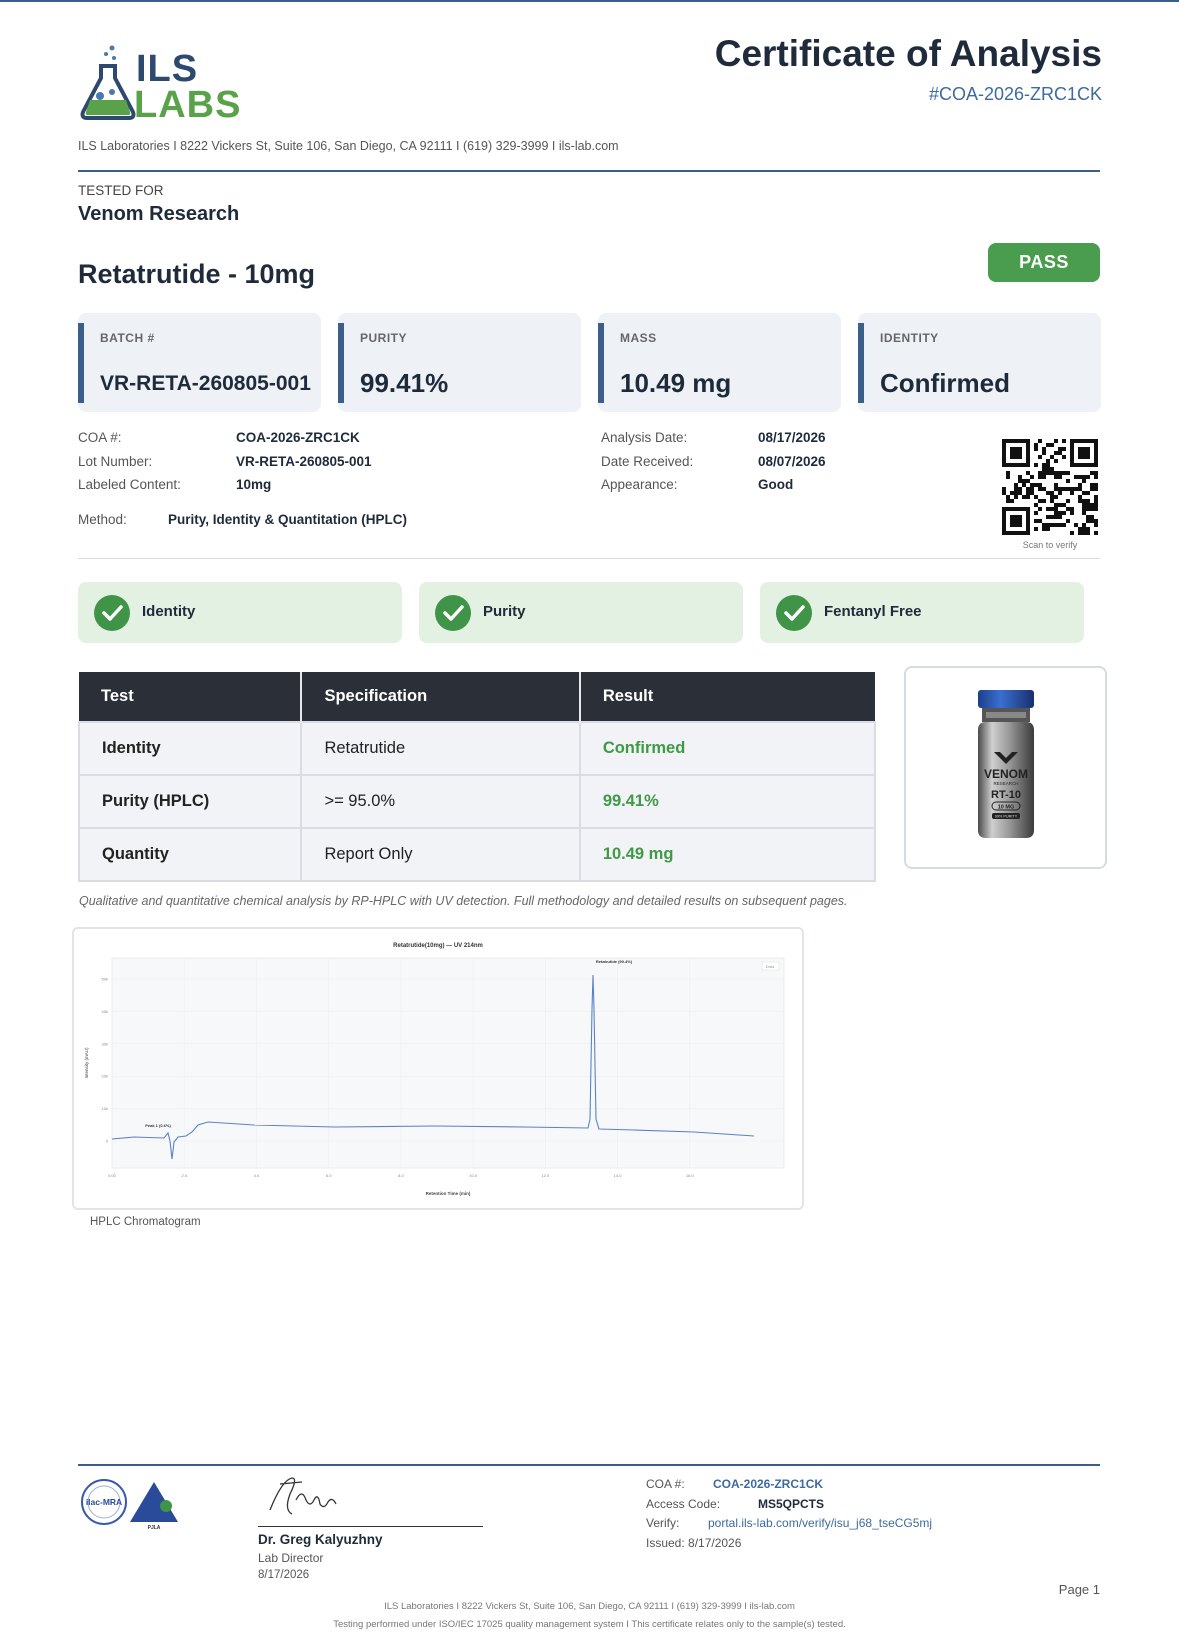  I want to click on chrom-xlabel: Retention Time (min), so click(448, 1193).